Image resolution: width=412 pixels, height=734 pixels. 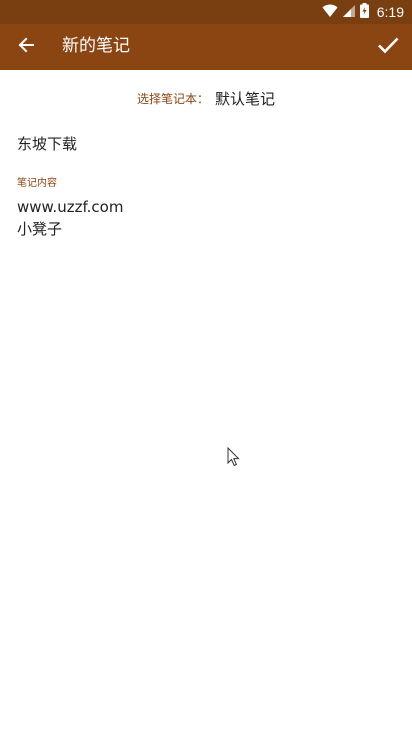 I want to click on content-label: 笔记内容, so click(x=37, y=183).